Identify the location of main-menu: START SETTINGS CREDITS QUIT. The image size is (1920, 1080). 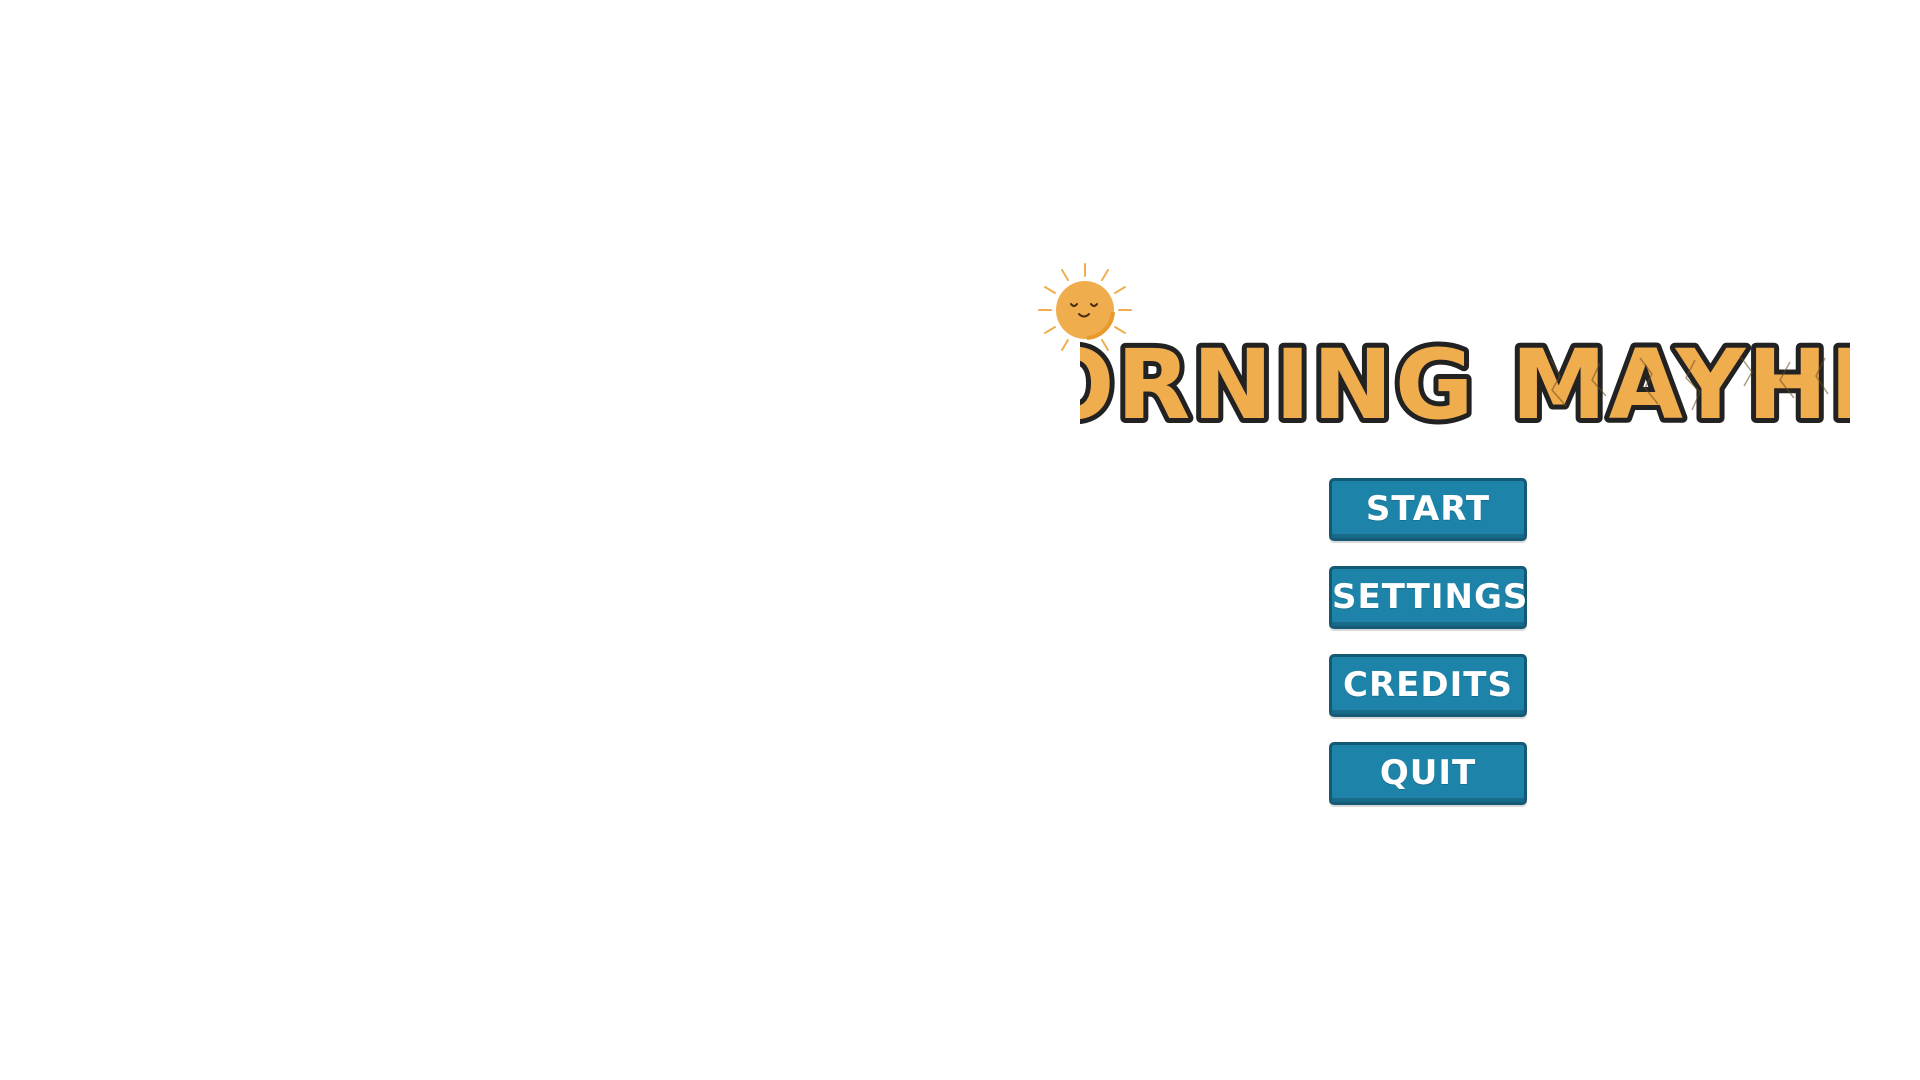
(1428, 654).